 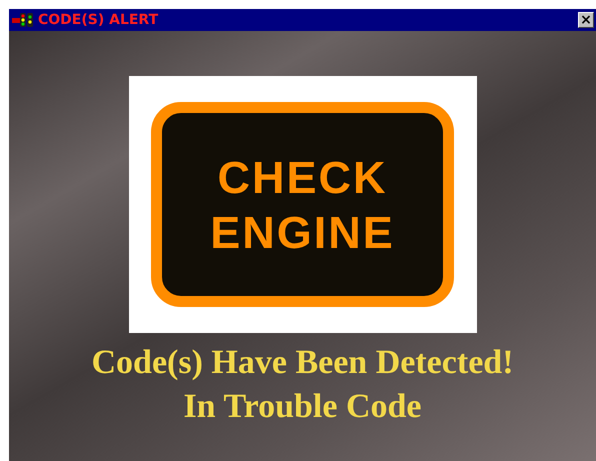 I want to click on sign-text: CHECK, so click(x=302, y=177).